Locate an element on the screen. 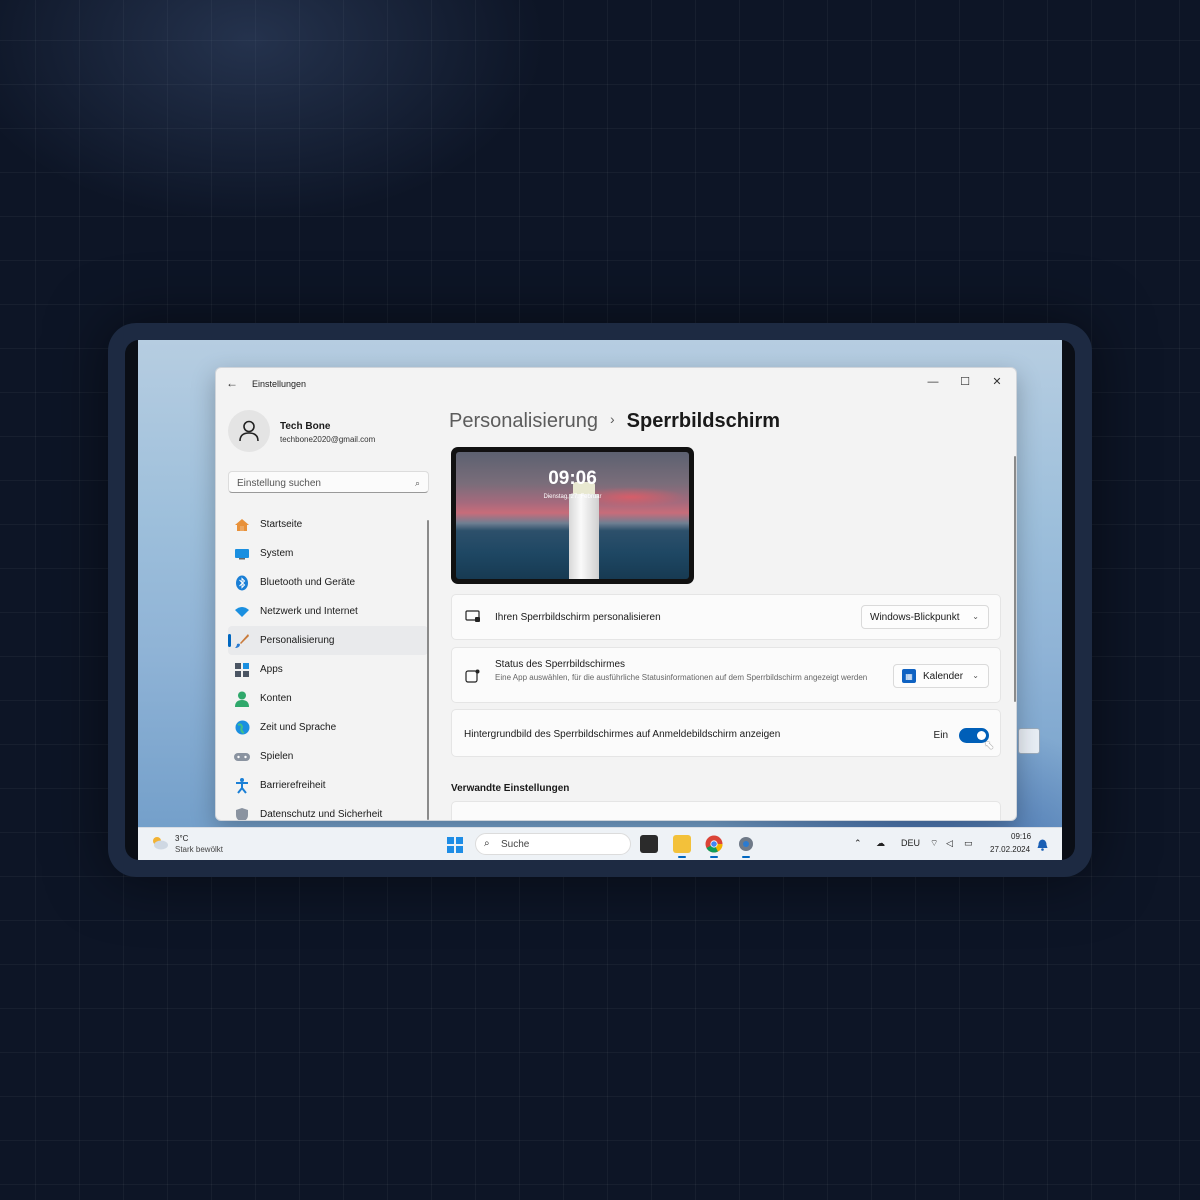 The image size is (1200, 1200). sidebar-item-label: Bluetooth und Geräte is located at coordinates (308, 582).